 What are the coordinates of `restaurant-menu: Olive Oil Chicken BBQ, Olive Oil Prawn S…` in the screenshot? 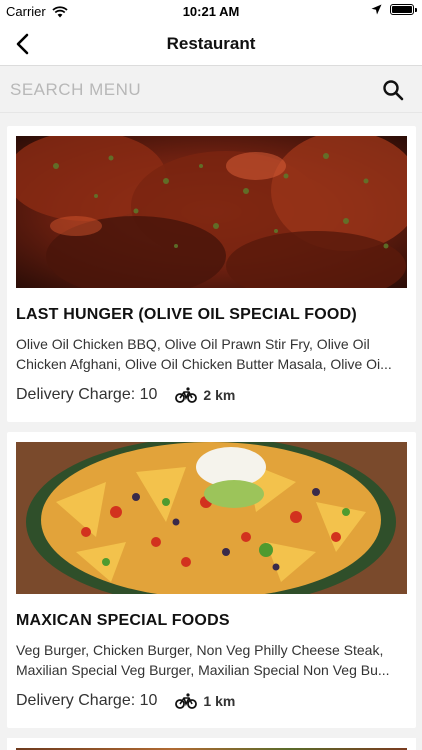 It's located at (204, 354).